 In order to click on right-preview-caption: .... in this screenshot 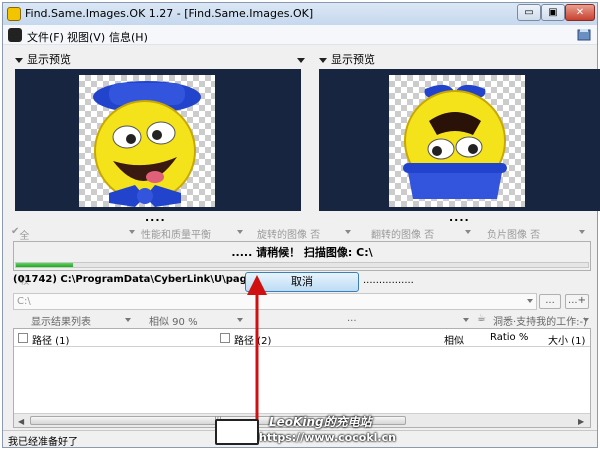, I will do `click(459, 217)`.